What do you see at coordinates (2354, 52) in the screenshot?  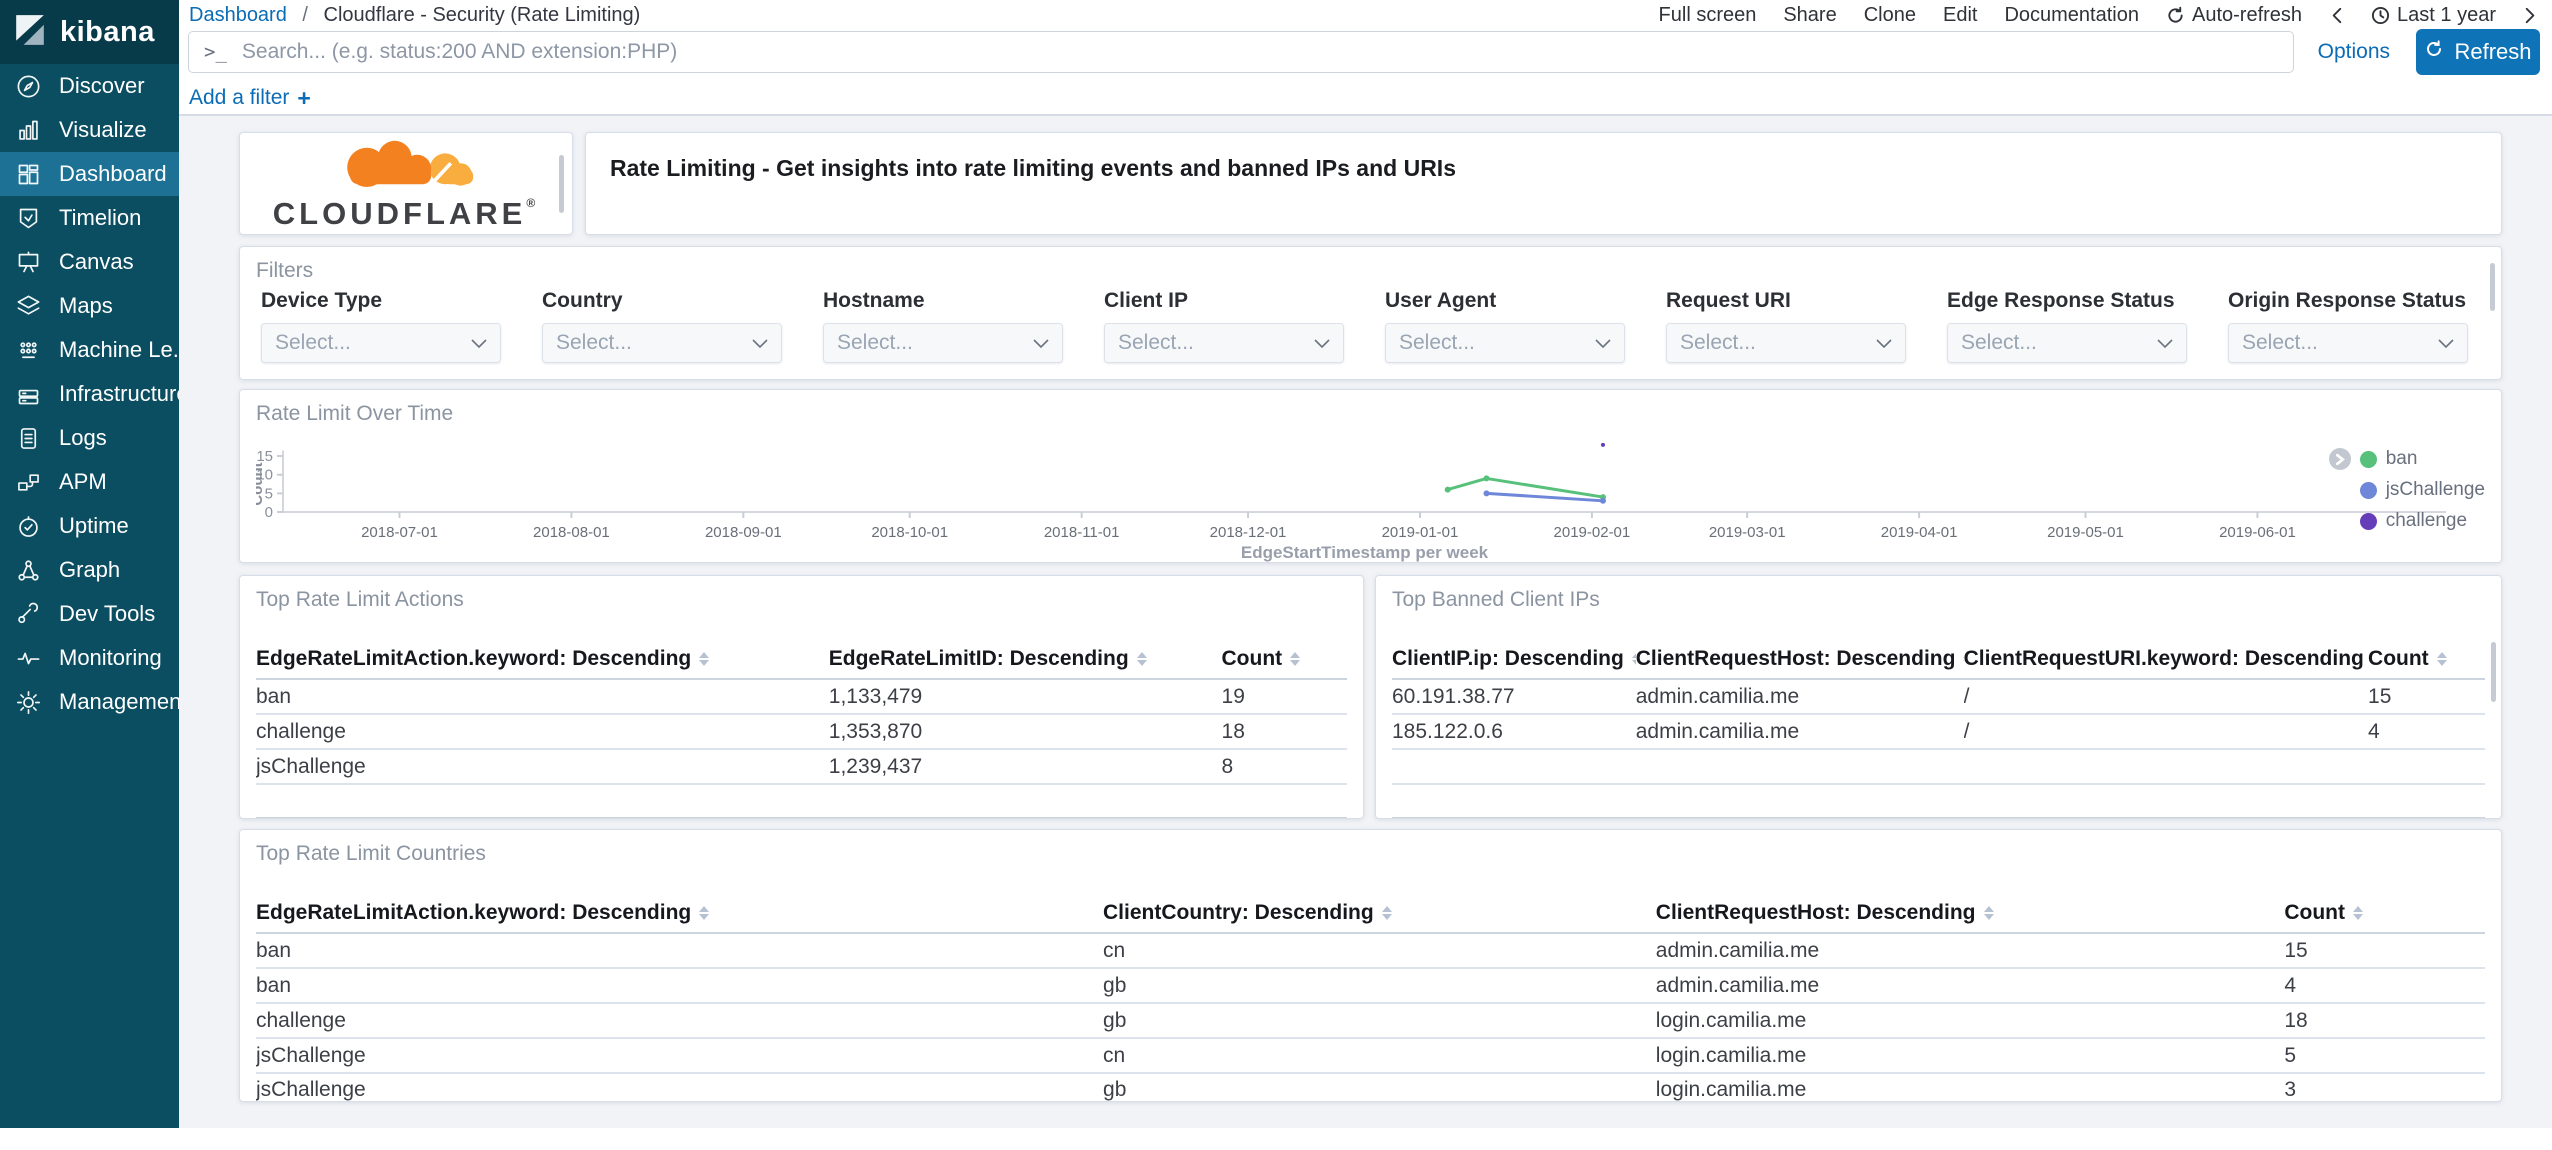 I see `options-link: Options` at bounding box center [2354, 52].